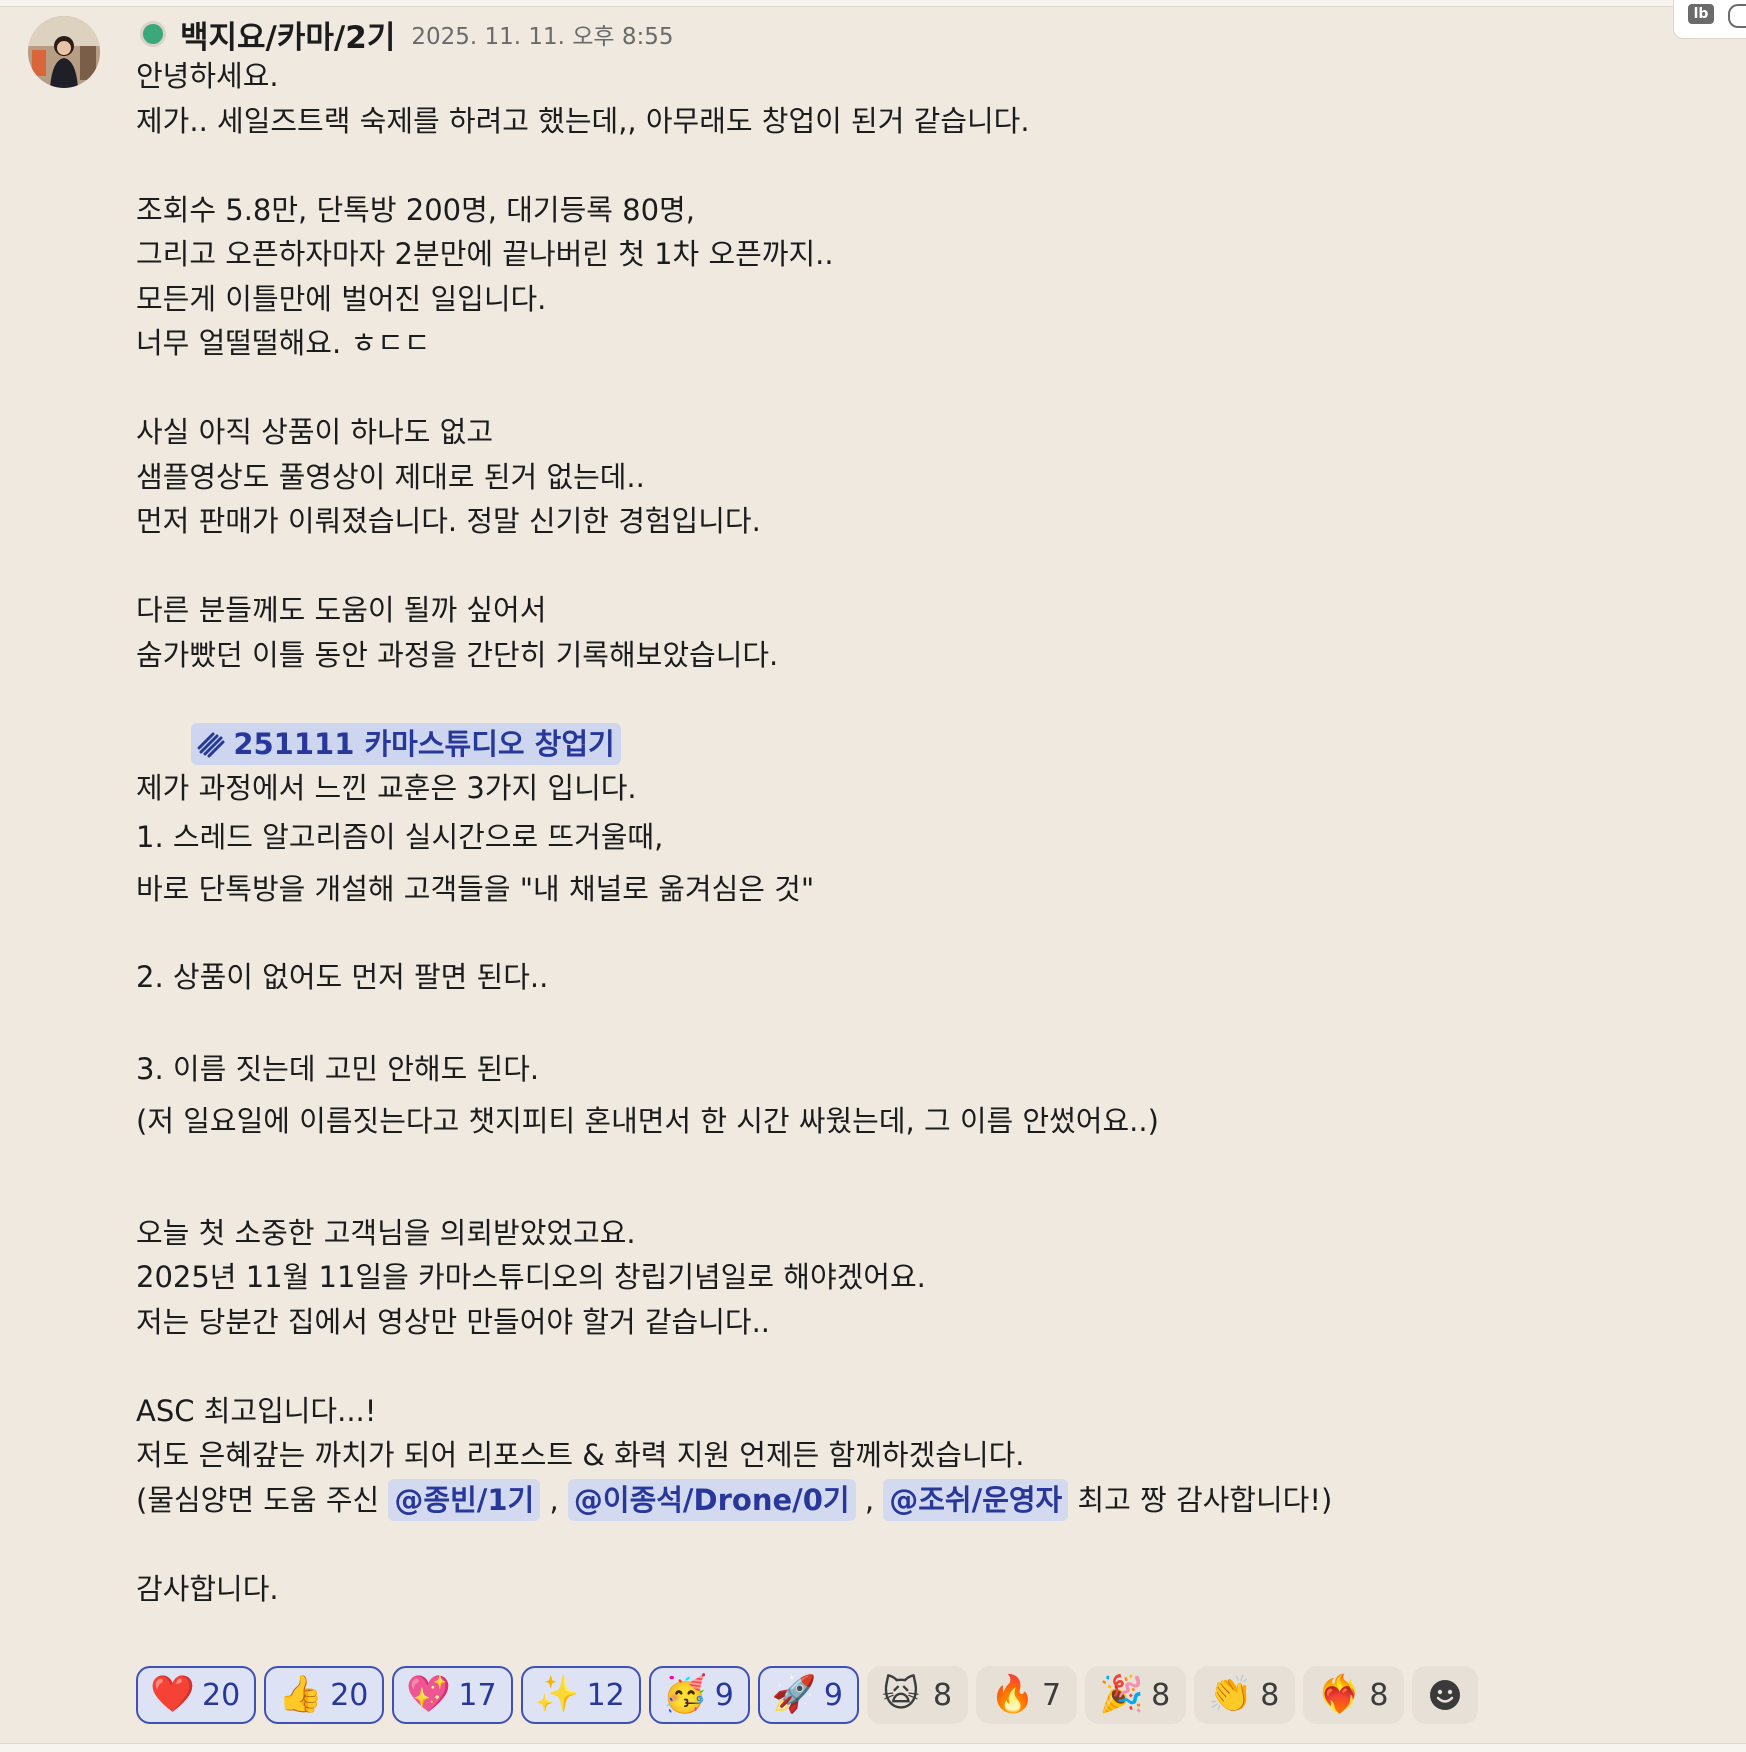 The height and width of the screenshot is (1752, 1746). Describe the element at coordinates (172, 1694) in the screenshot. I see `heart-icon: ❤️` at that location.